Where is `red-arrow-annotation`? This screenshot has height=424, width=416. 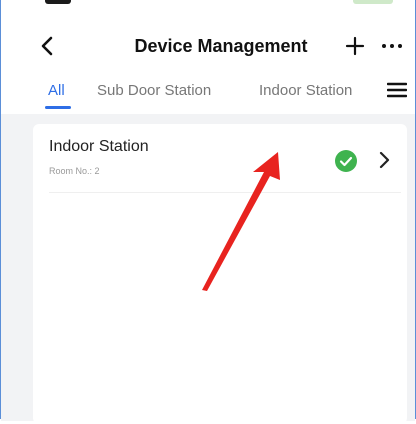 red-arrow-annotation is located at coordinates (241, 221).